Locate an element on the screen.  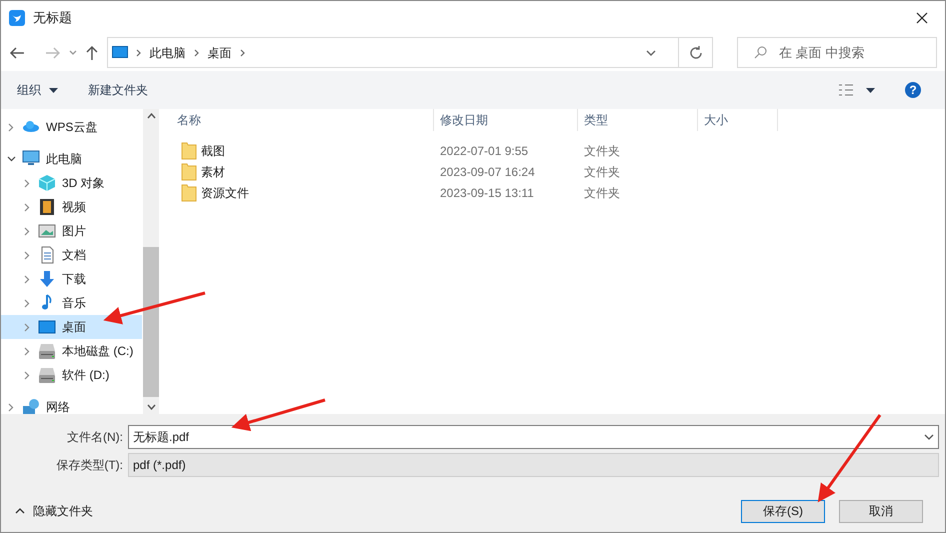
save-button: 保存(S) is located at coordinates (783, 511).